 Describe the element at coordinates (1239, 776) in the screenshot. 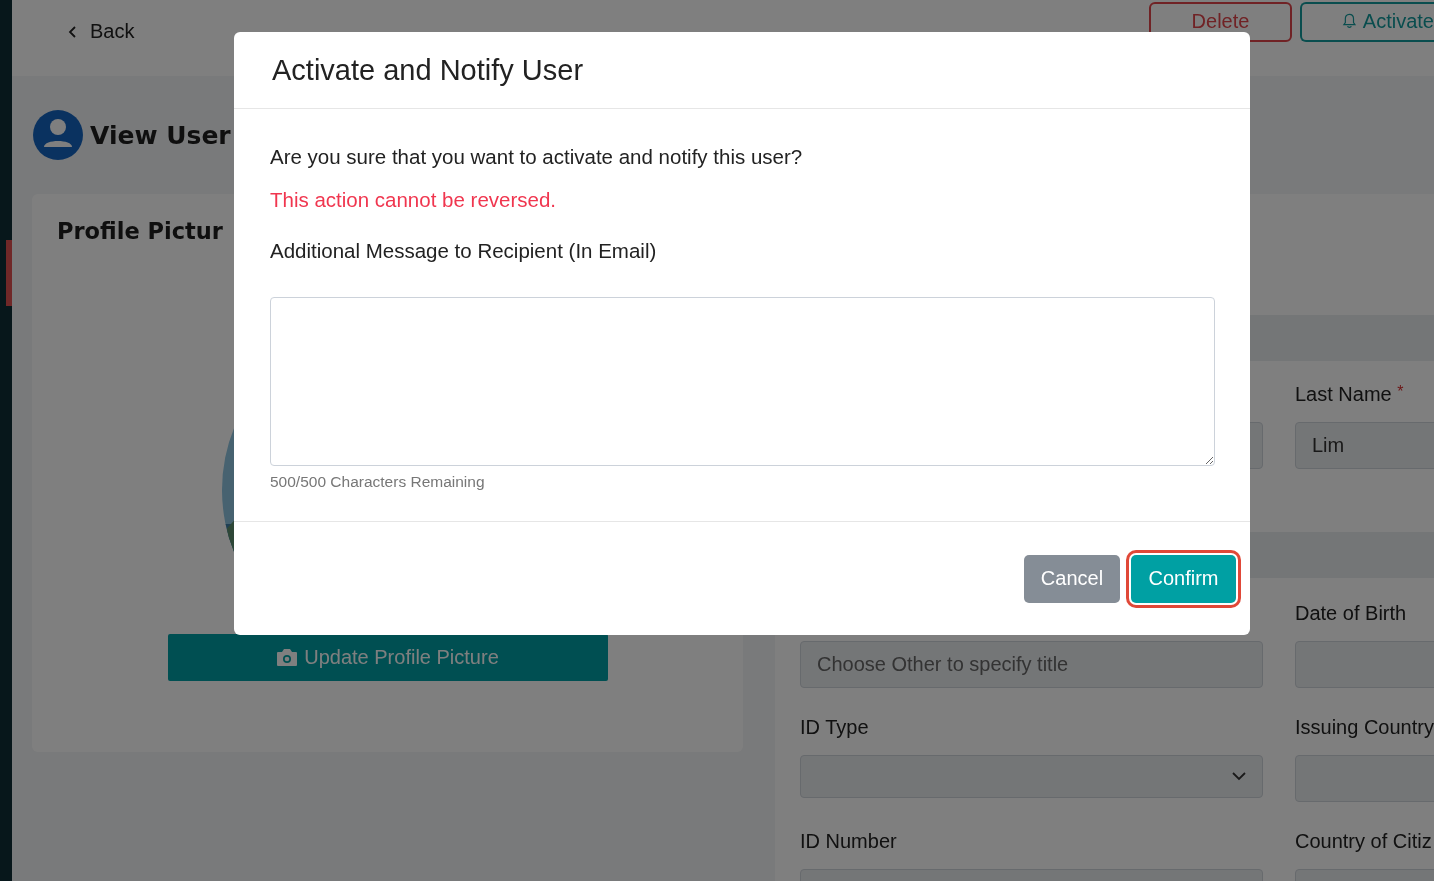

I see `chevron-down-icon` at that location.